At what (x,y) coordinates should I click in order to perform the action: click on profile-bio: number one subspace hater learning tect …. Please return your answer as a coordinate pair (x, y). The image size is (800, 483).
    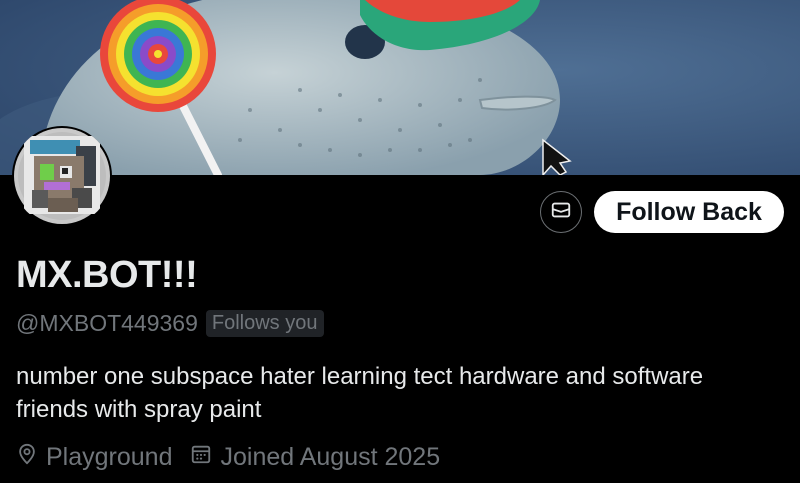
    Looking at the image, I should click on (360, 393).